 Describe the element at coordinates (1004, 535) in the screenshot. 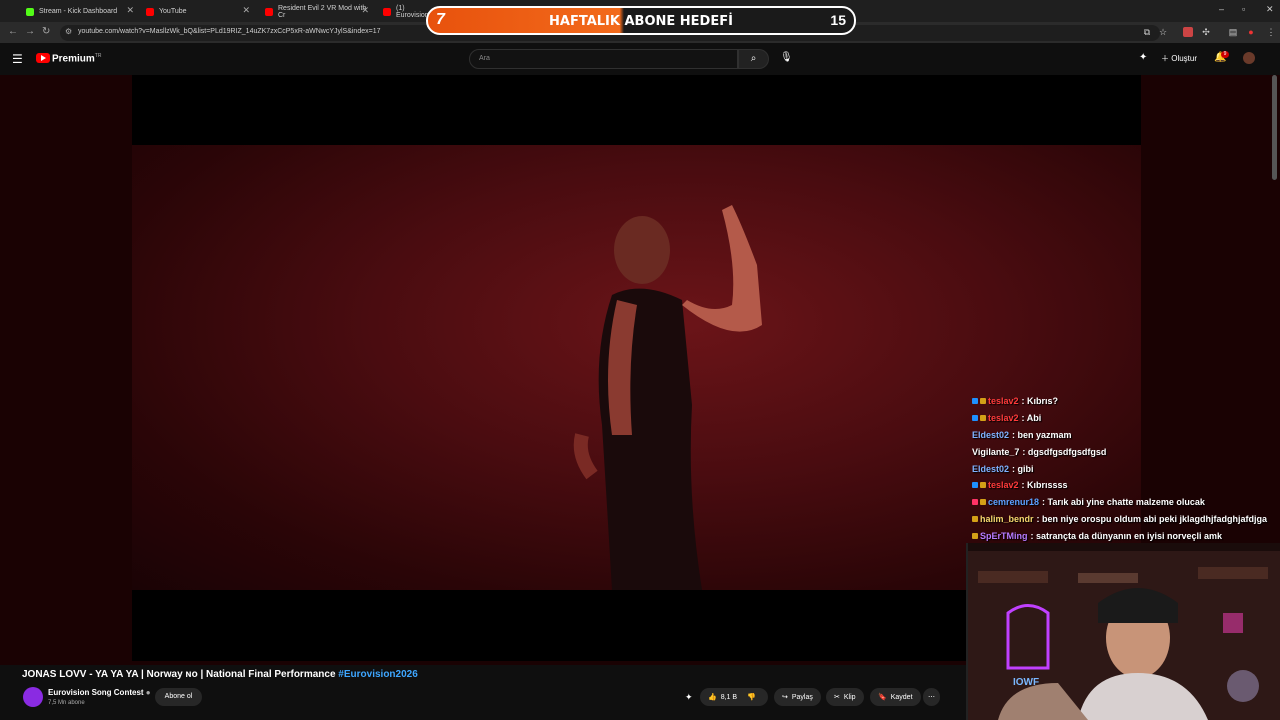

I see `chat-username: SpErTMing` at that location.